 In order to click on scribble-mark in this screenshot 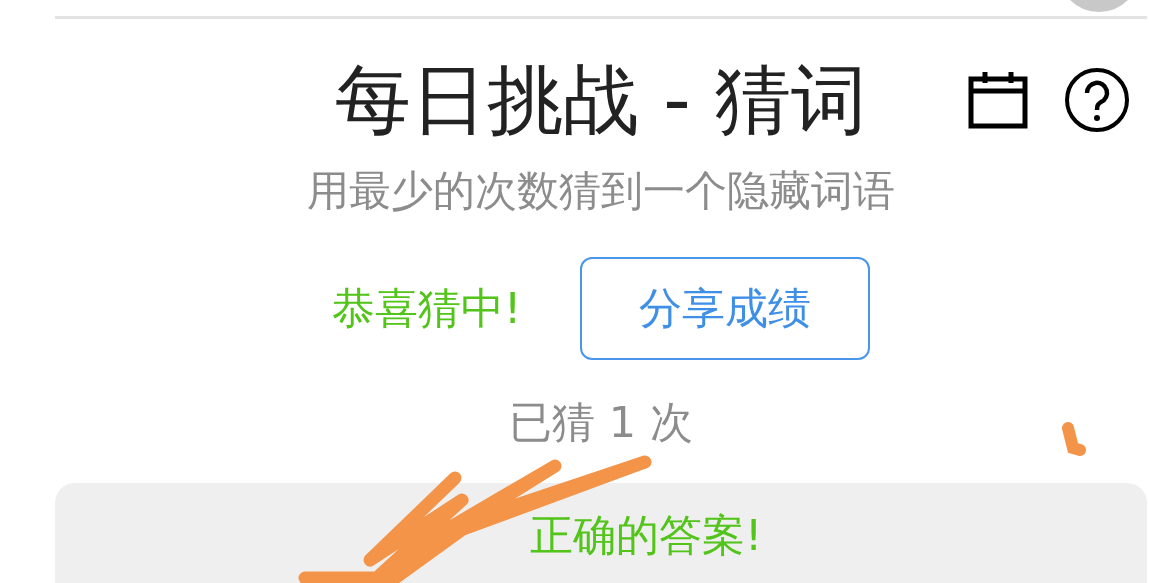, I will do `click(1074, 439)`.